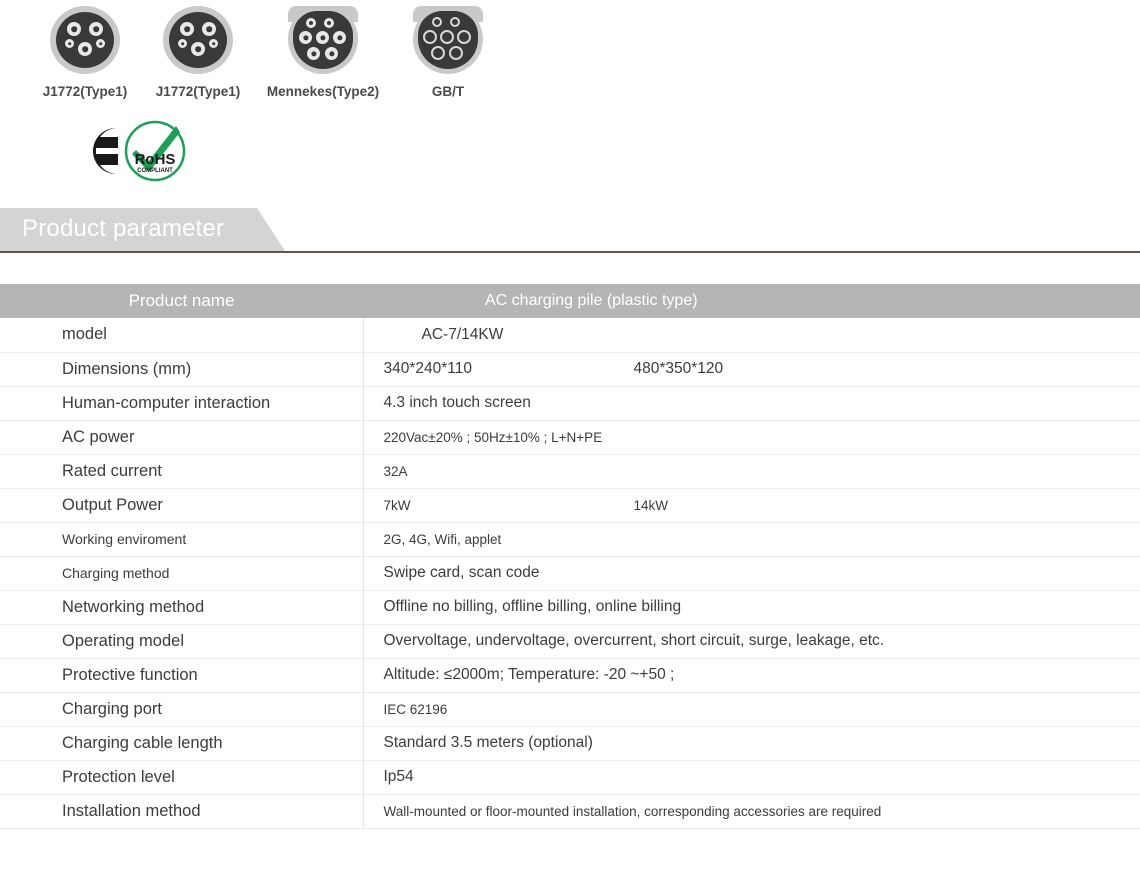 This screenshot has height=870, width=1140. What do you see at coordinates (570, 155) in the screenshot?
I see `certification-logos: RoHS COMPLIANT` at bounding box center [570, 155].